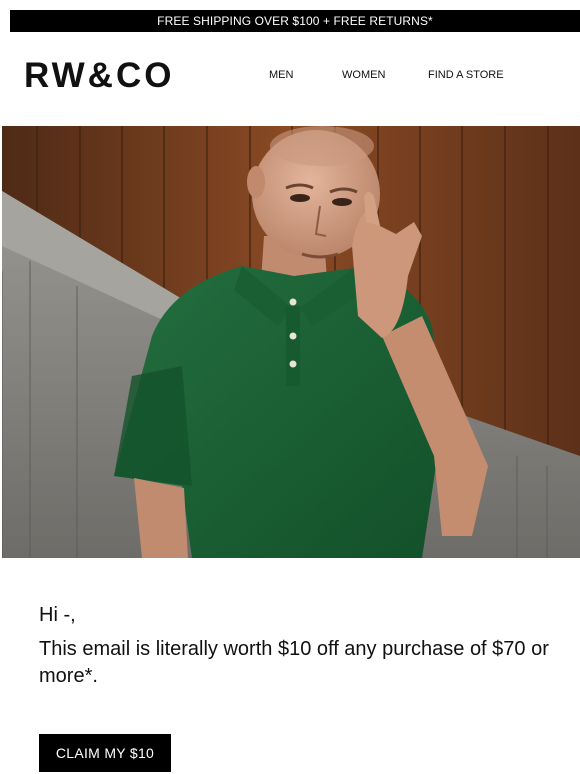  Describe the element at coordinates (363, 75) in the screenshot. I see `nav-women-link: WOMEN` at that location.